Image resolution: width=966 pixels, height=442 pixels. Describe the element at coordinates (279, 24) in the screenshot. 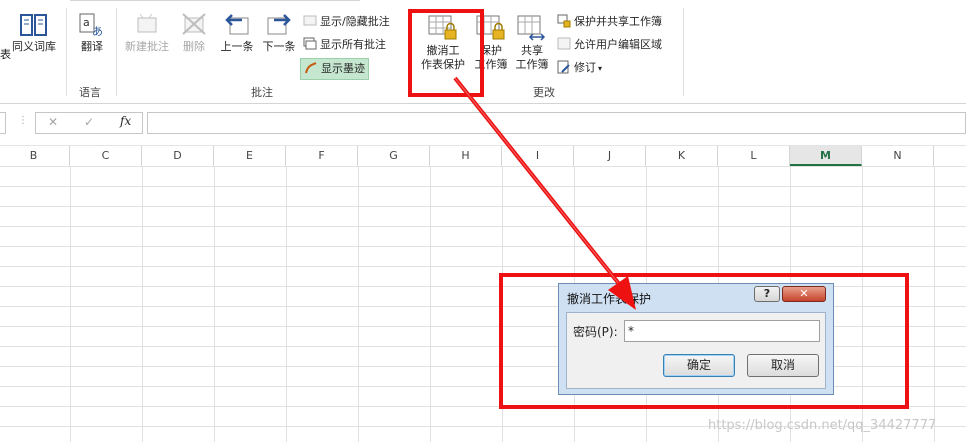

I see `next-arrow-icon` at that location.